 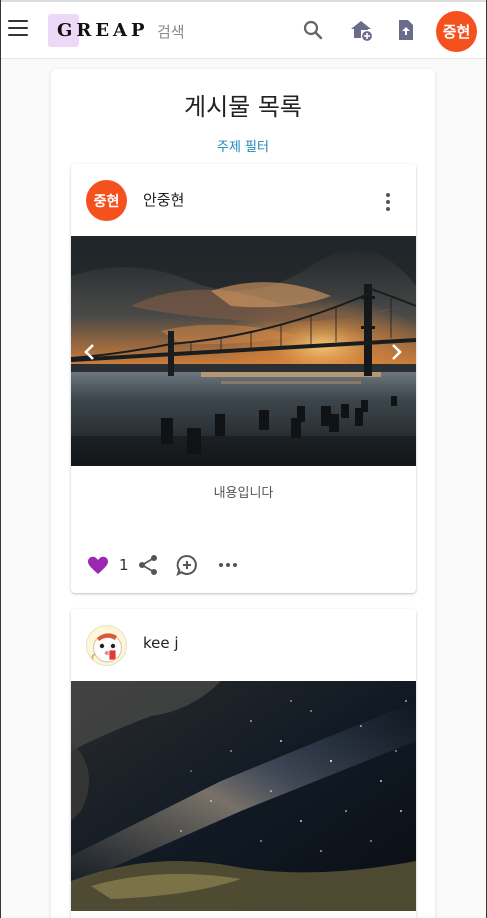 What do you see at coordinates (124, 565) in the screenshot?
I see `like-count: 1` at bounding box center [124, 565].